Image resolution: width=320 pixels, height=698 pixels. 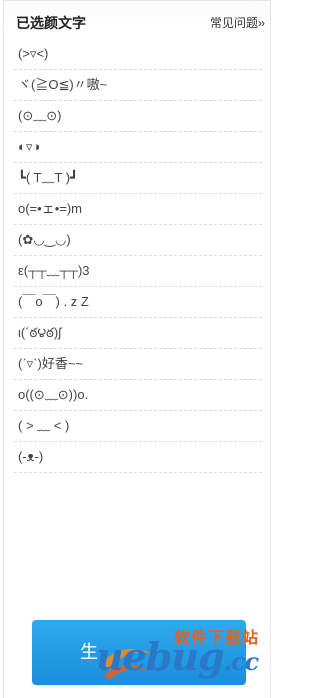 What do you see at coordinates (138, 178) in the screenshot?
I see `emoticon-item: ┗( T﹏T )┛` at bounding box center [138, 178].